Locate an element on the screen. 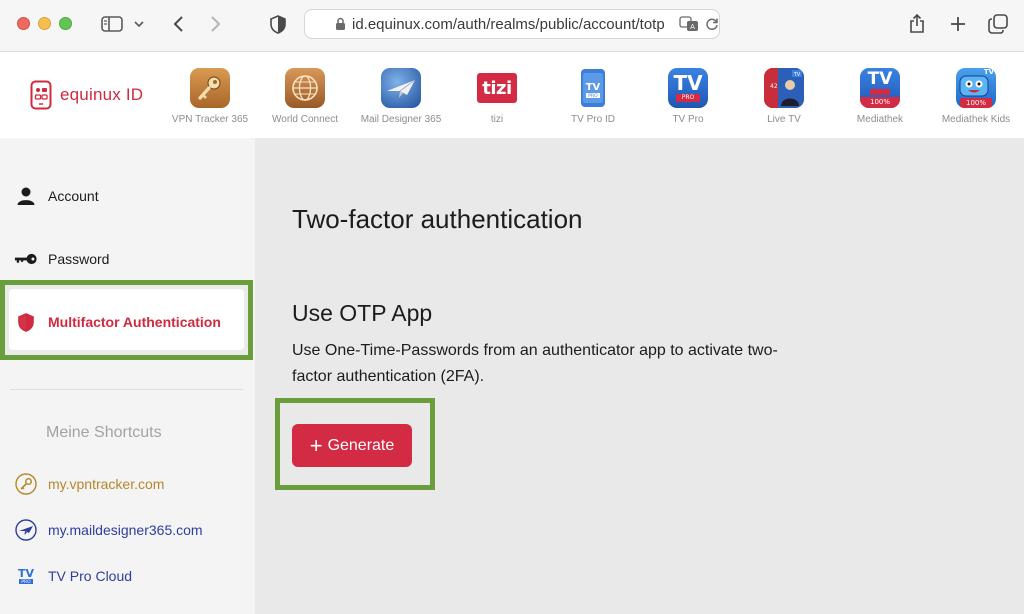 Image resolution: width=1024 pixels, height=614 pixels. zoom-window-button is located at coordinates (65, 23).